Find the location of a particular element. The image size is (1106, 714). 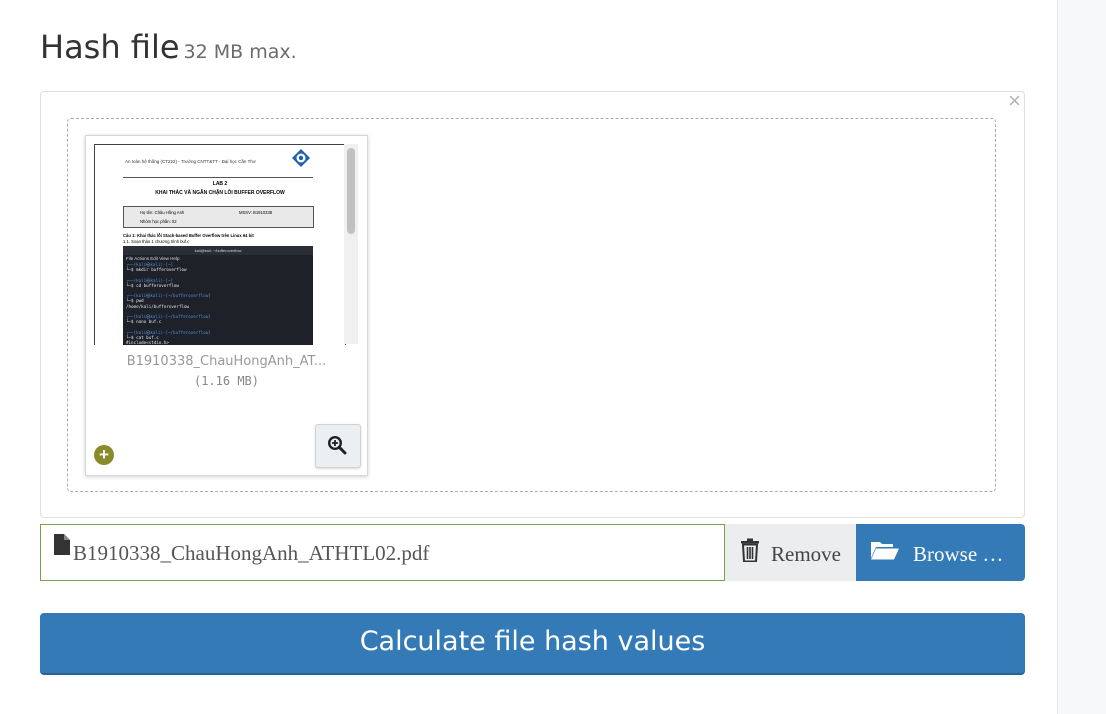

max-size-hint: 32 MB max. is located at coordinates (240, 52).